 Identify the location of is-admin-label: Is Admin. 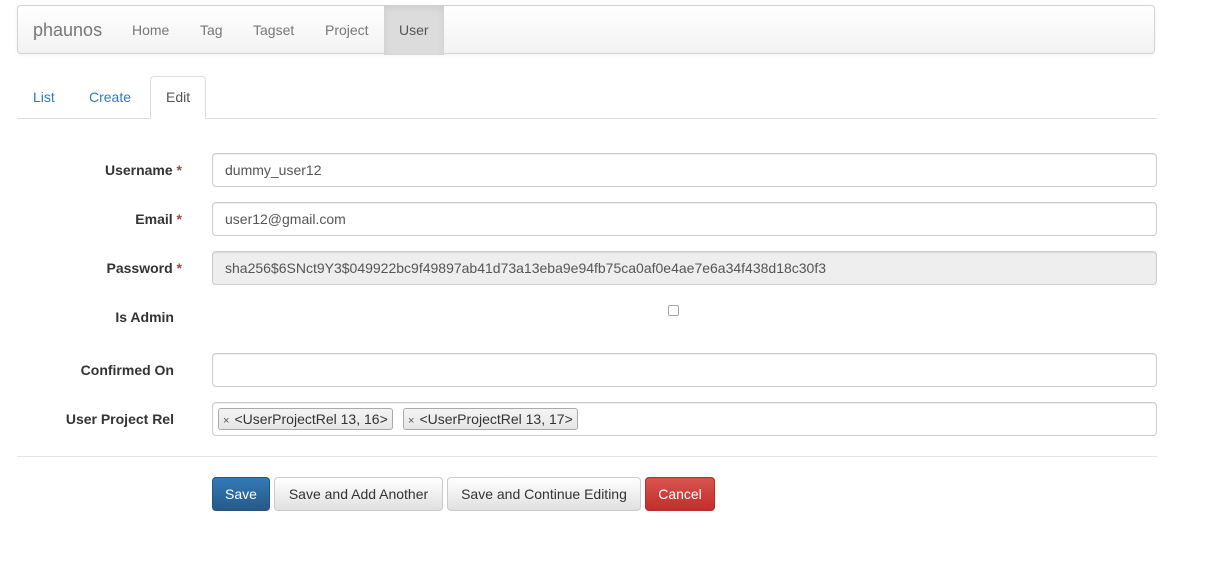
(87, 317).